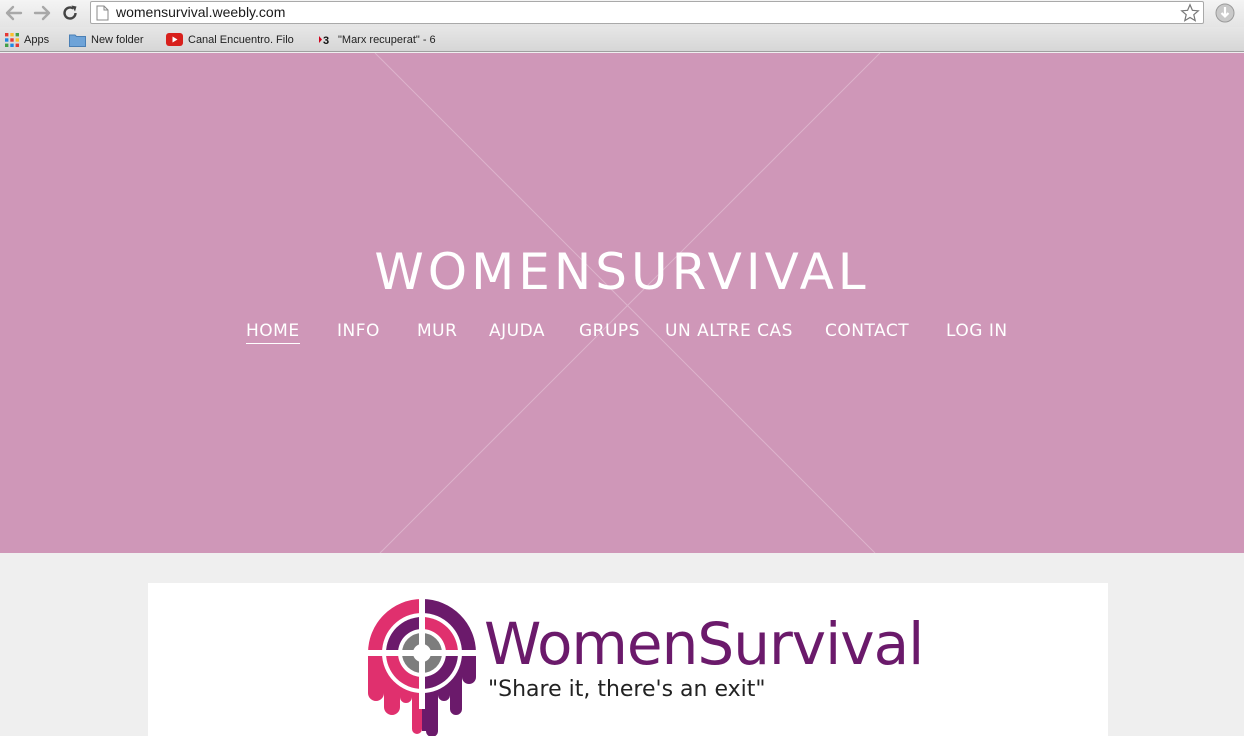 This screenshot has height=736, width=1244. Describe the element at coordinates (1225, 13) in the screenshot. I see `extension-icon` at that location.